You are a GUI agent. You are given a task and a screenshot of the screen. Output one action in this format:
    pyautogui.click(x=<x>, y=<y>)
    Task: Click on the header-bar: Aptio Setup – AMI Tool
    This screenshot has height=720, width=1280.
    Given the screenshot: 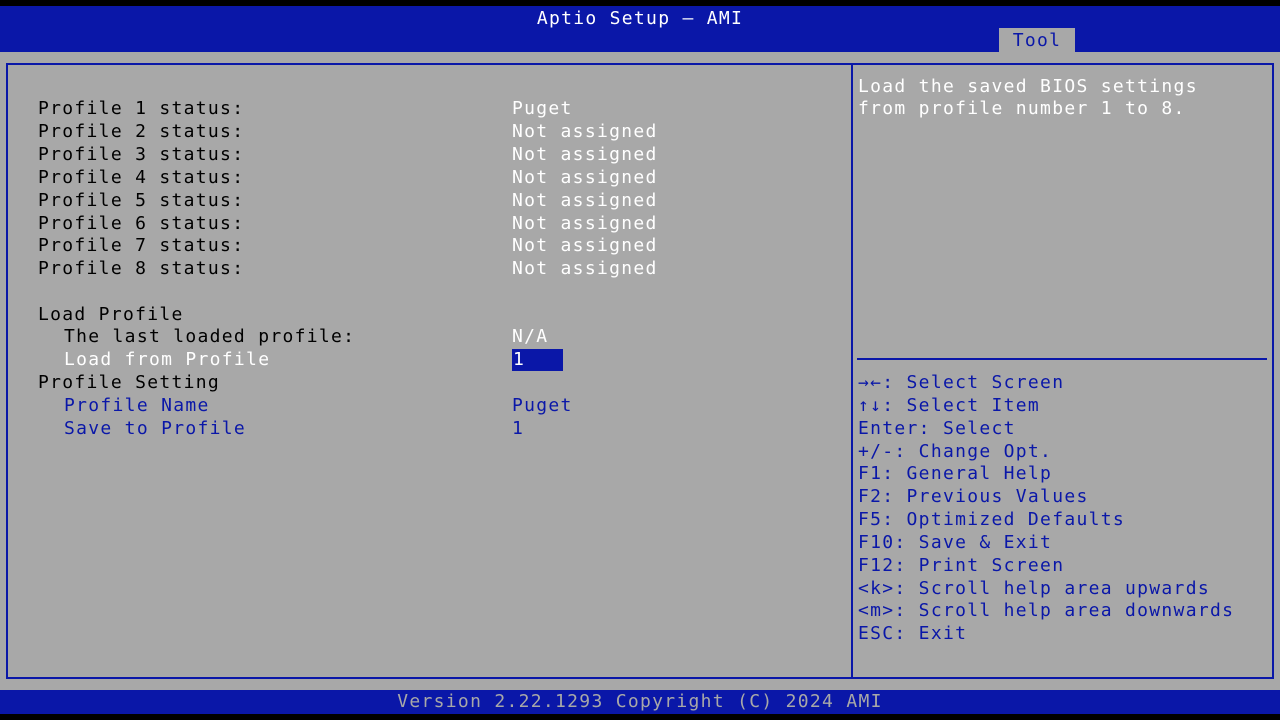 What is the action you would take?
    pyautogui.click(x=640, y=29)
    